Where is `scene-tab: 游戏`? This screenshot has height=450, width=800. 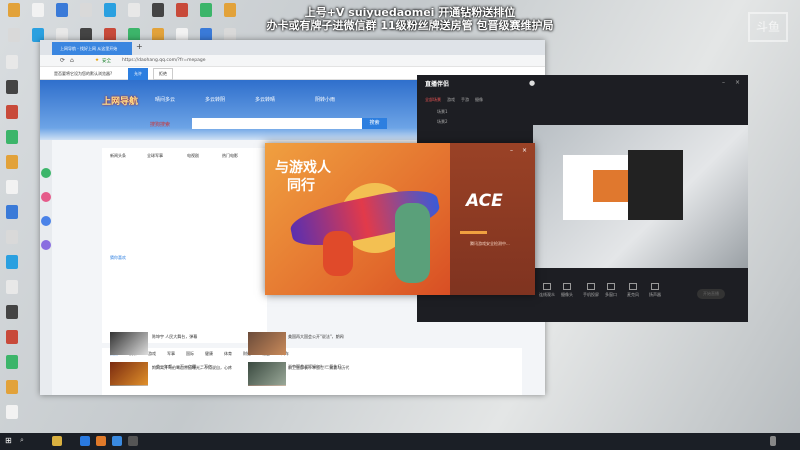
scene-tab: 游戏 is located at coordinates (451, 100).